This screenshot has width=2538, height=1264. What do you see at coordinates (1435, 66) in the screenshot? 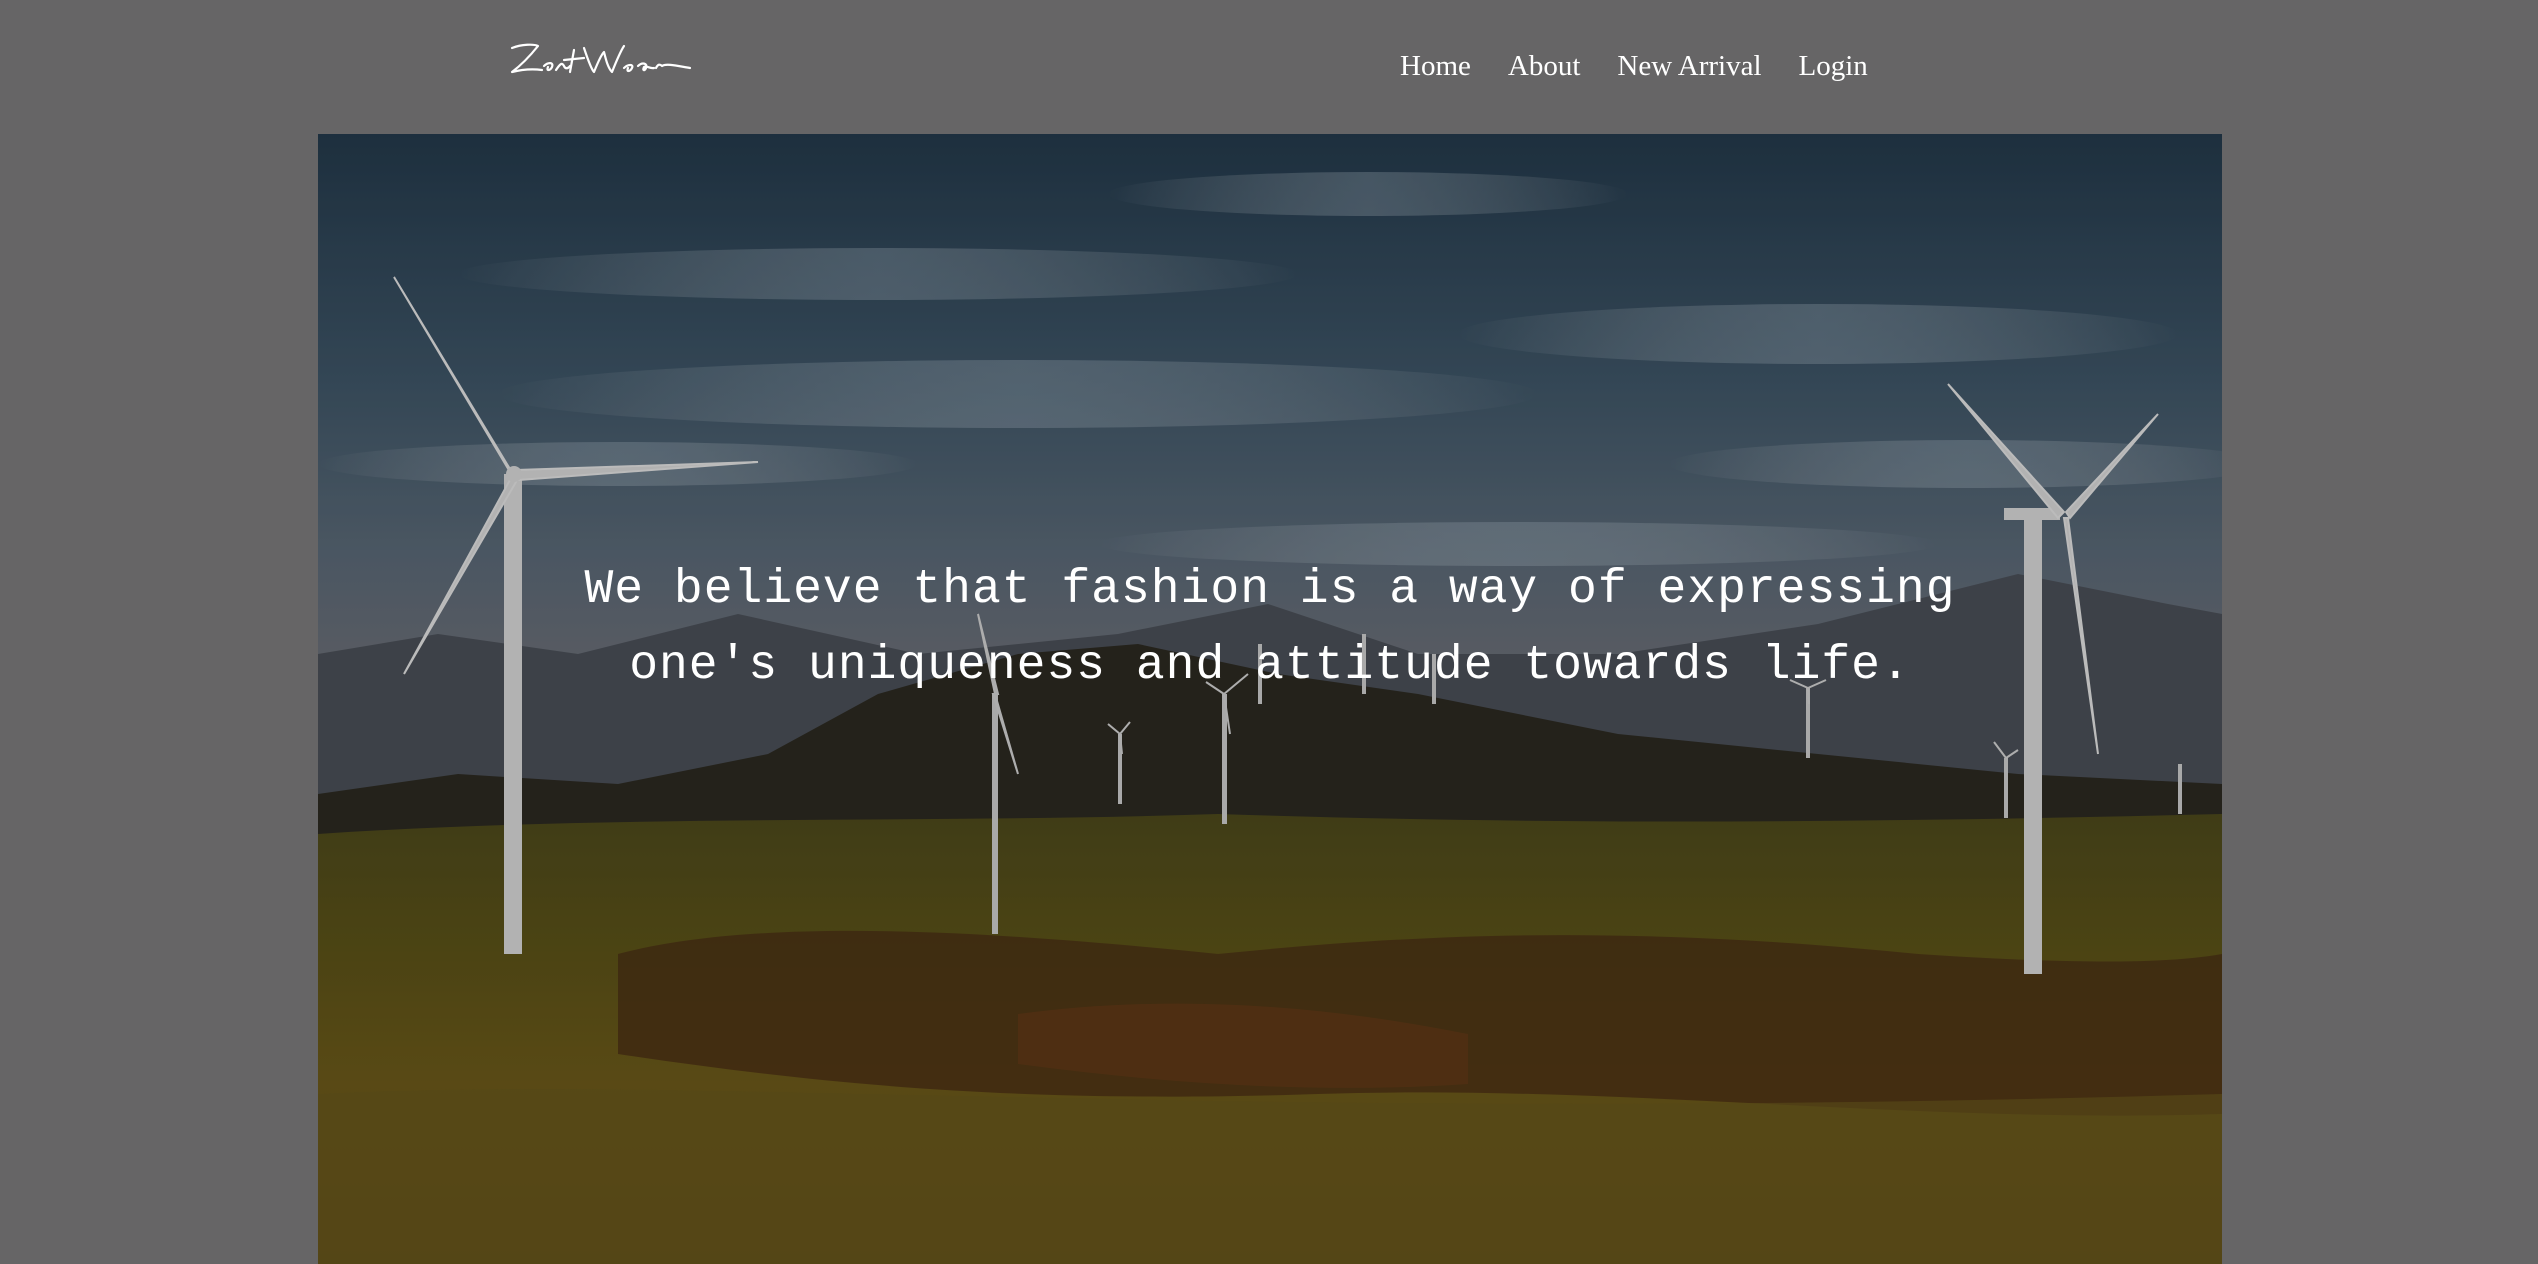
I see `nav-home-link: Home` at bounding box center [1435, 66].